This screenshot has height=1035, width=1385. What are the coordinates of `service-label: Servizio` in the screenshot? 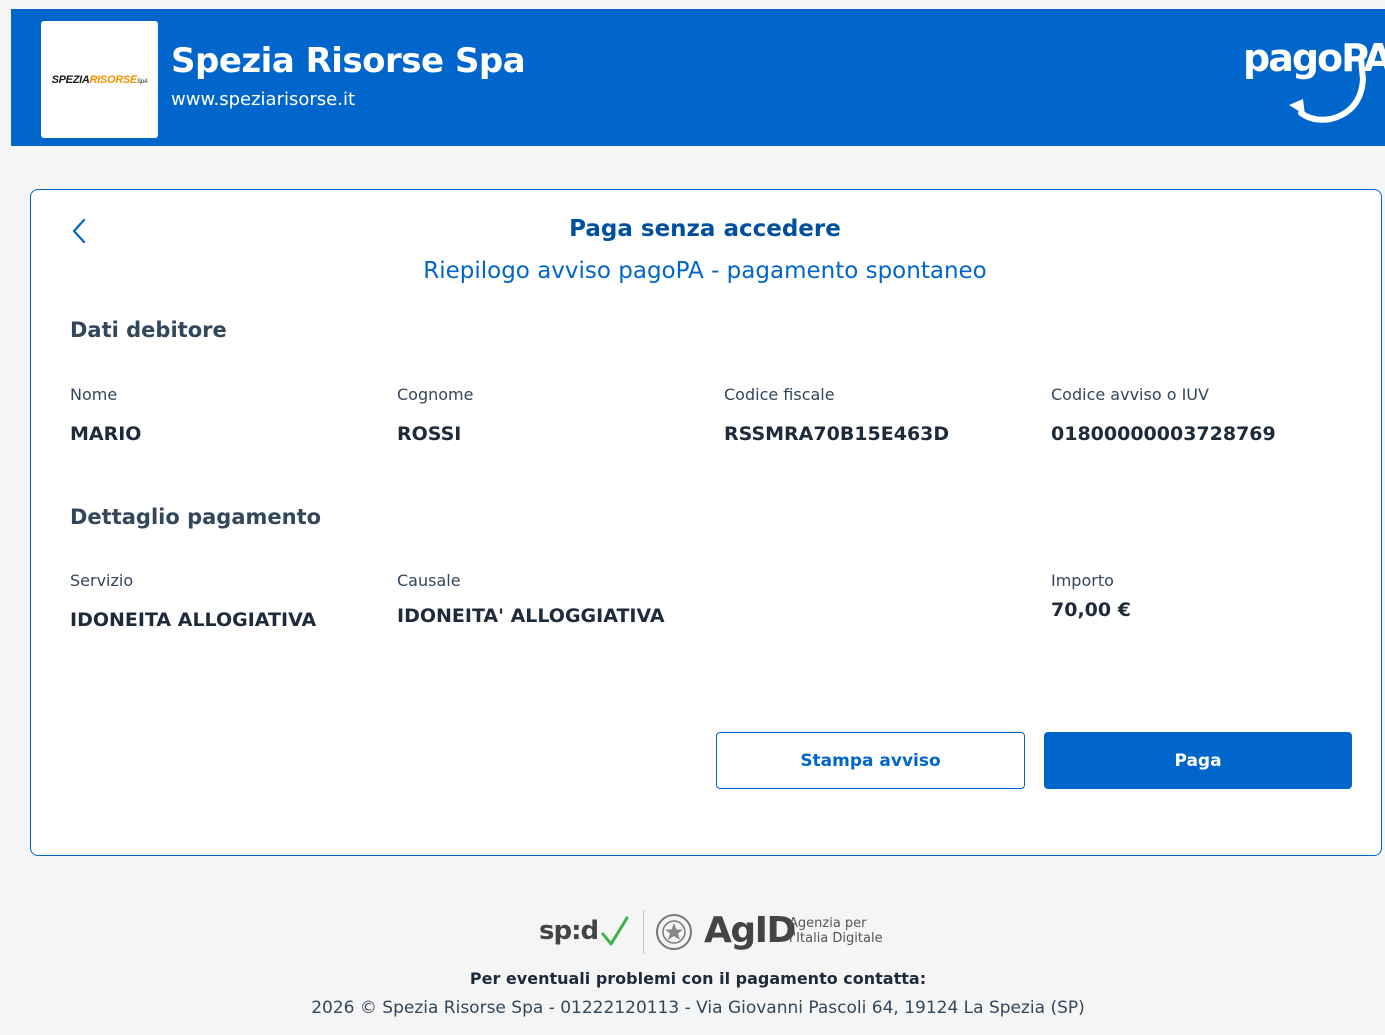 It's located at (102, 580).